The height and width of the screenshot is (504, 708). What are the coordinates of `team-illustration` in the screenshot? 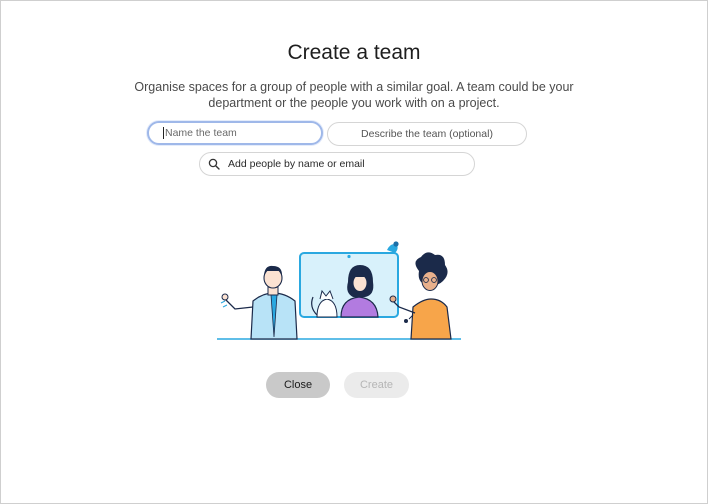 It's located at (339, 290).